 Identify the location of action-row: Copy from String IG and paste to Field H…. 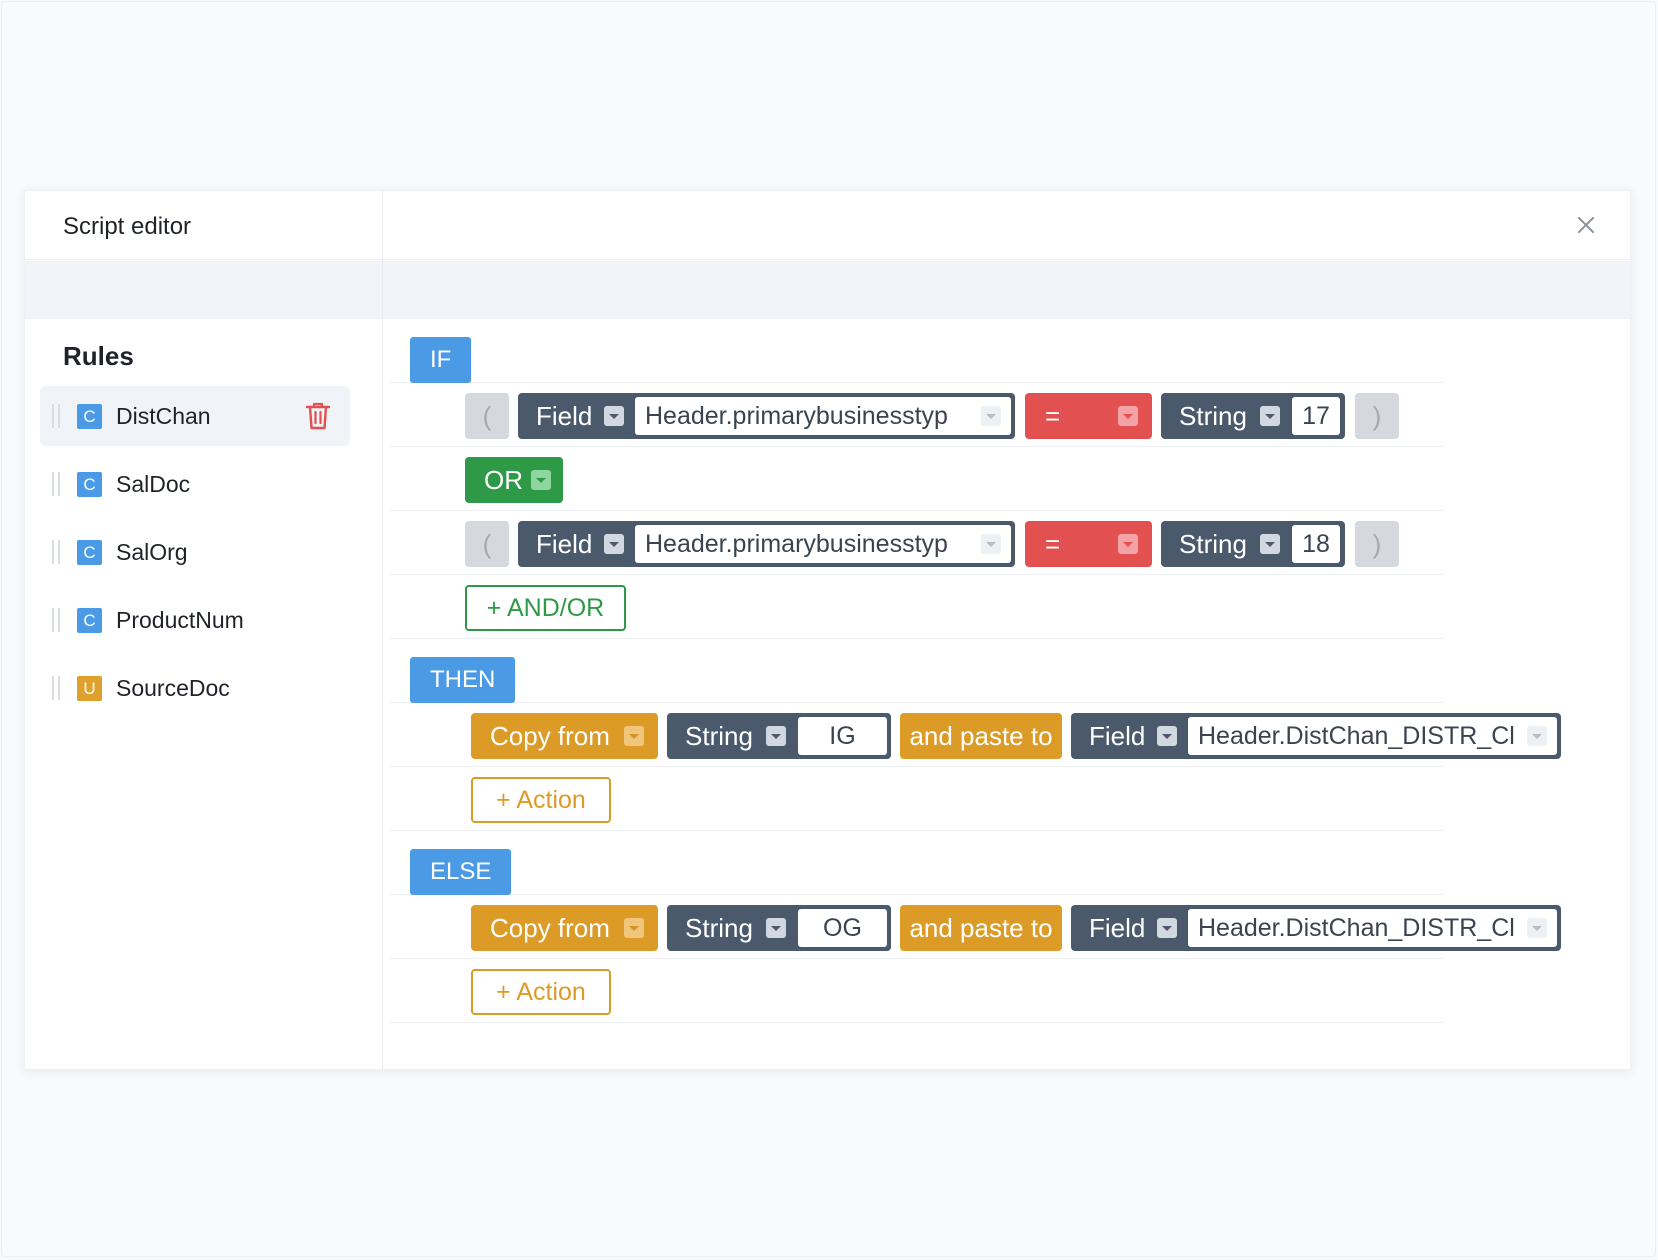
(975, 735).